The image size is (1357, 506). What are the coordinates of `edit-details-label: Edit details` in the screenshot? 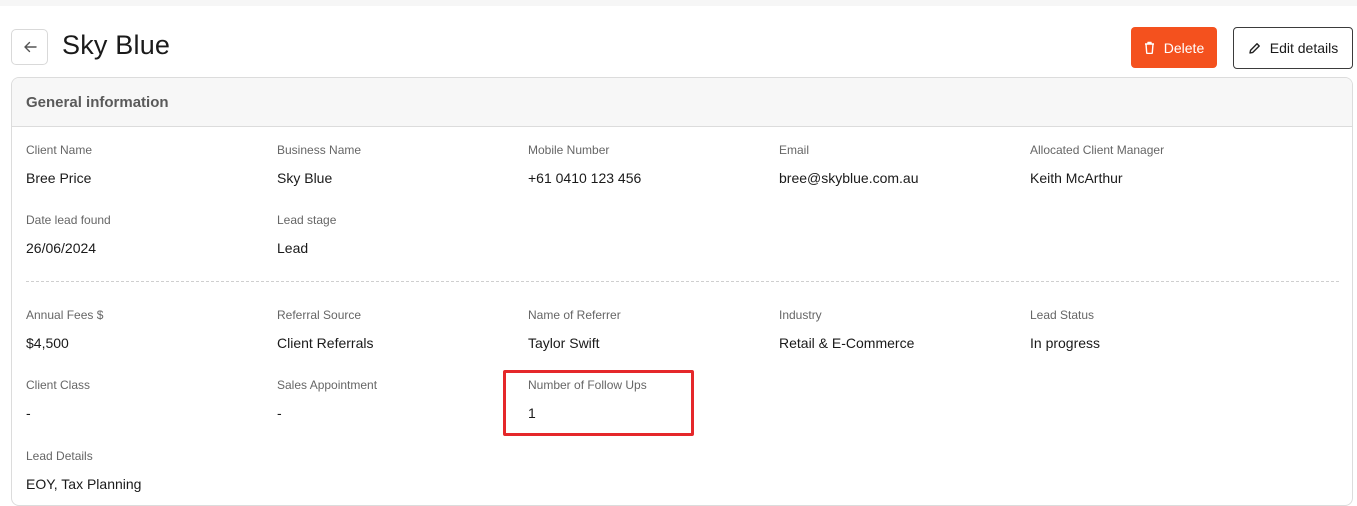 It's located at (1304, 48).